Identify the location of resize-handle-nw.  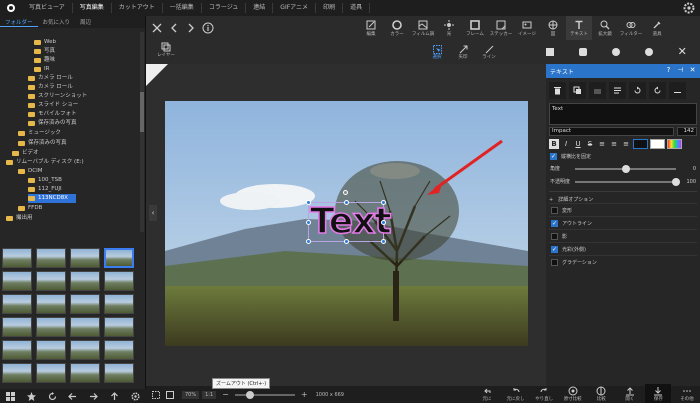
(308, 202).